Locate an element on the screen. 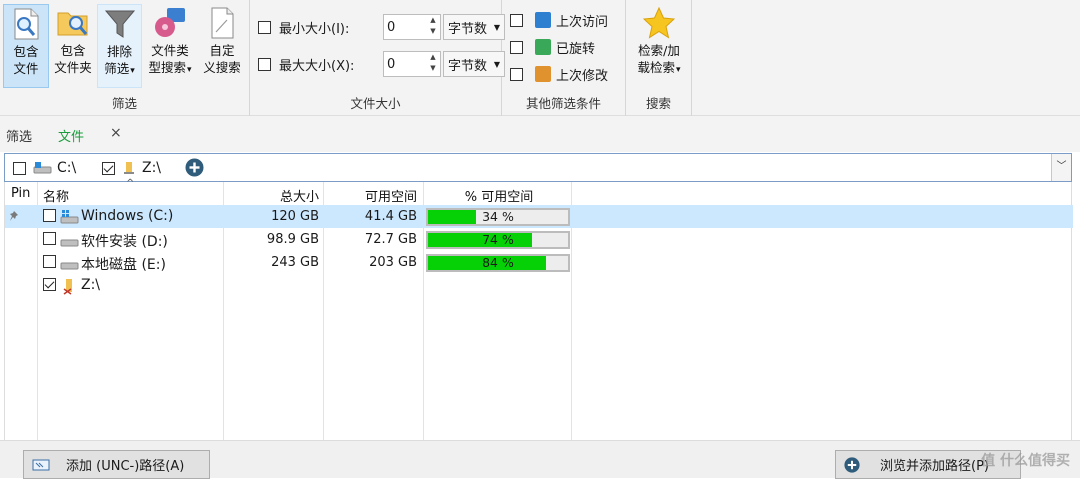 This screenshot has height=479, width=1080. close-tab-button: × is located at coordinates (116, 133).